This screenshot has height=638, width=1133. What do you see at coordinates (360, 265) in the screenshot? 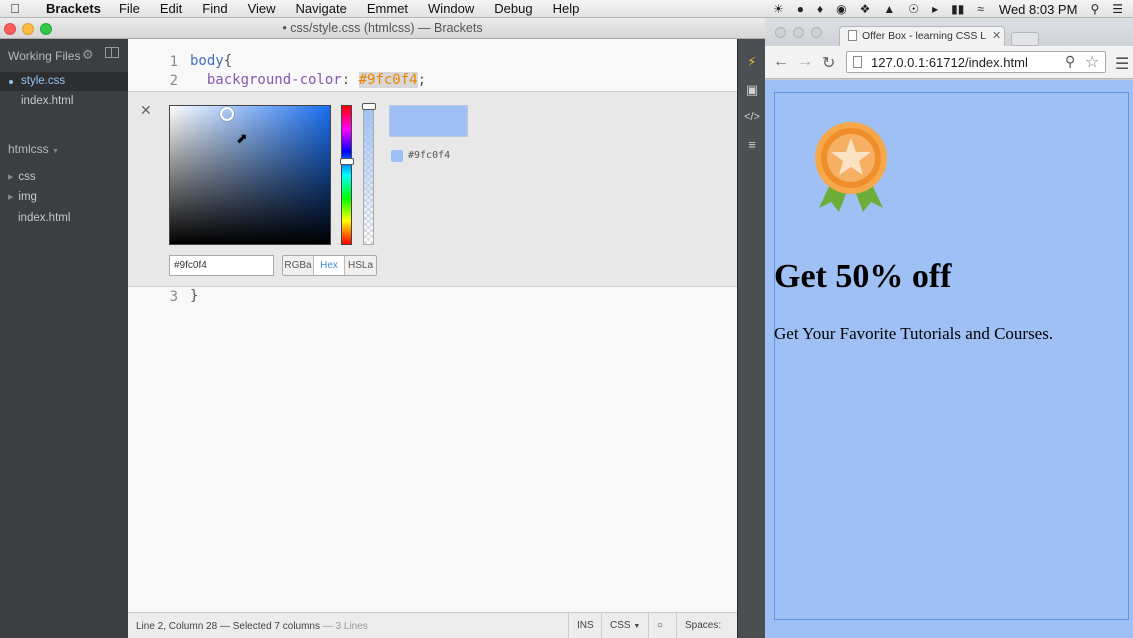
I see `format-hsla-button: HSLa` at bounding box center [360, 265].